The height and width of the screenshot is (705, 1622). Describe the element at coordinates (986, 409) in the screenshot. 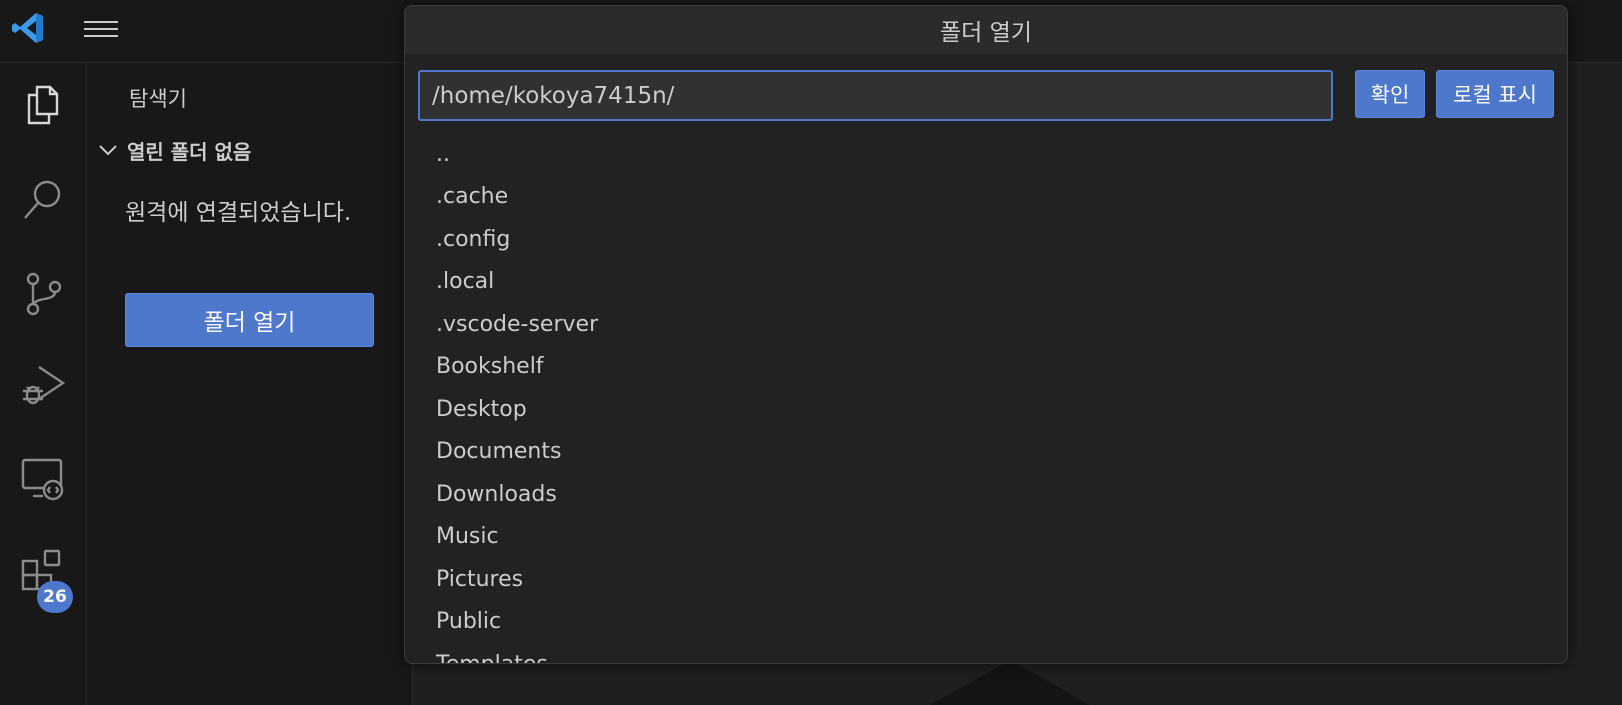

I see `list-item: Desktop` at that location.